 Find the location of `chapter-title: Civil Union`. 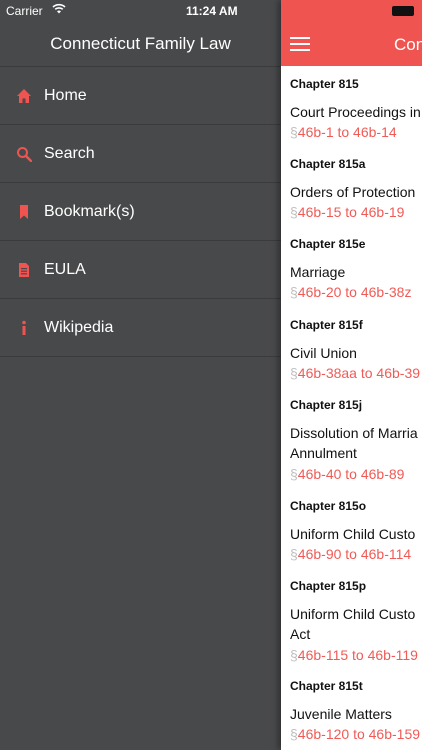

chapter-title: Civil Union is located at coordinates (323, 353).